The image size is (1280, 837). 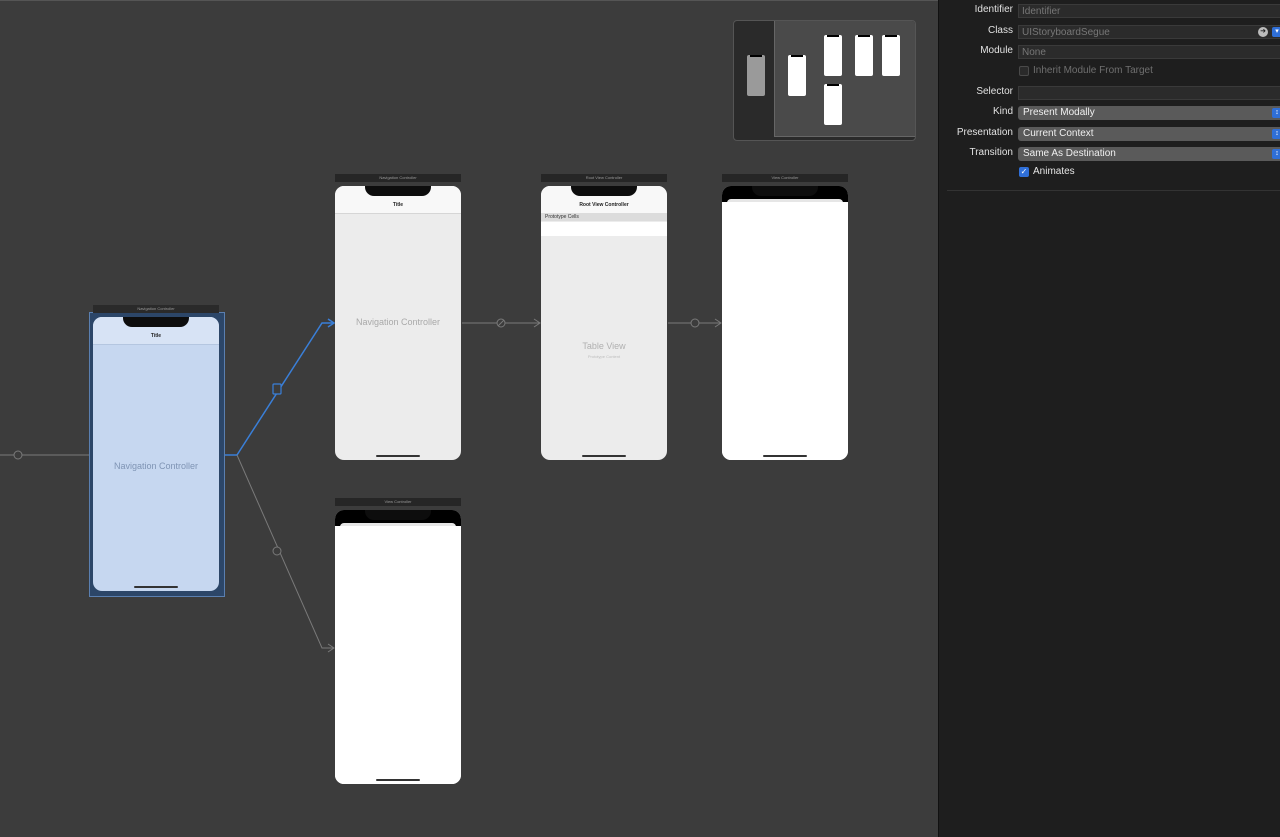 I want to click on selector-field, so click(x=1149, y=93).